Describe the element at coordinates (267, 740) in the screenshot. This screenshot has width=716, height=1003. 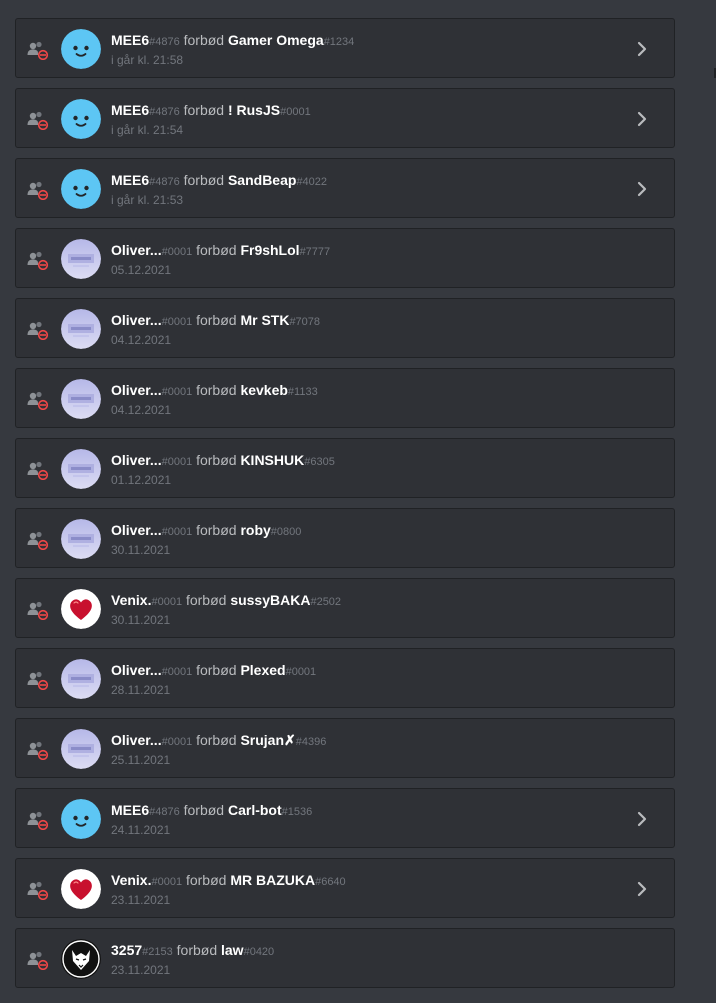
I see `target-name: Srujan✗` at that location.